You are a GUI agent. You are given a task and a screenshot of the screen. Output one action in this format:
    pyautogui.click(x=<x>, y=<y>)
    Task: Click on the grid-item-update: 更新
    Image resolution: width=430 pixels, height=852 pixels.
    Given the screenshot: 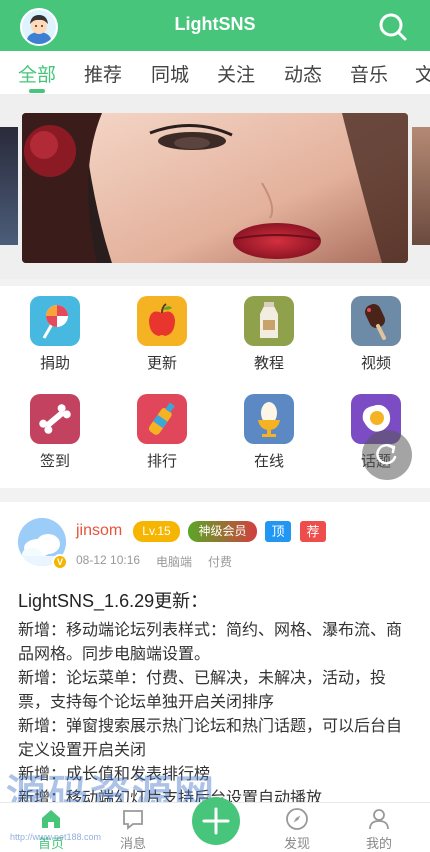 What is the action you would take?
    pyautogui.click(x=162, y=334)
    